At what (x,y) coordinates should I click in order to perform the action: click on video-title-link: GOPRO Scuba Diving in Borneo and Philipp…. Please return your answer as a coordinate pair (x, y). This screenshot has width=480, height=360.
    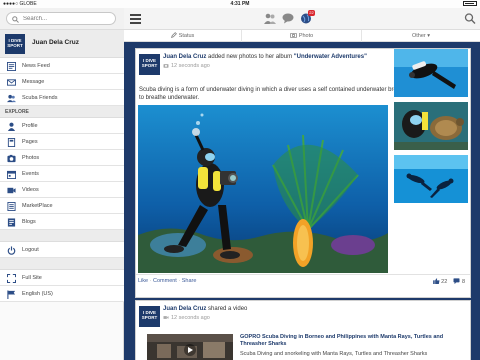
    Looking at the image, I should click on (354, 341).